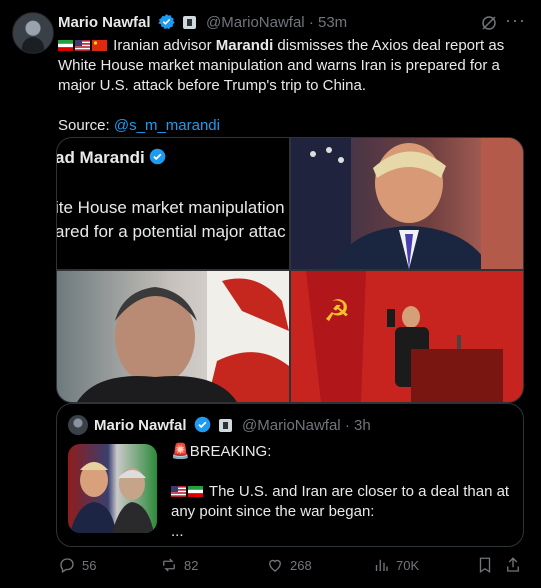 Image resolution: width=541 pixels, height=588 pixels. I want to click on quote-author-handle: @MarioNawfal, so click(291, 425).